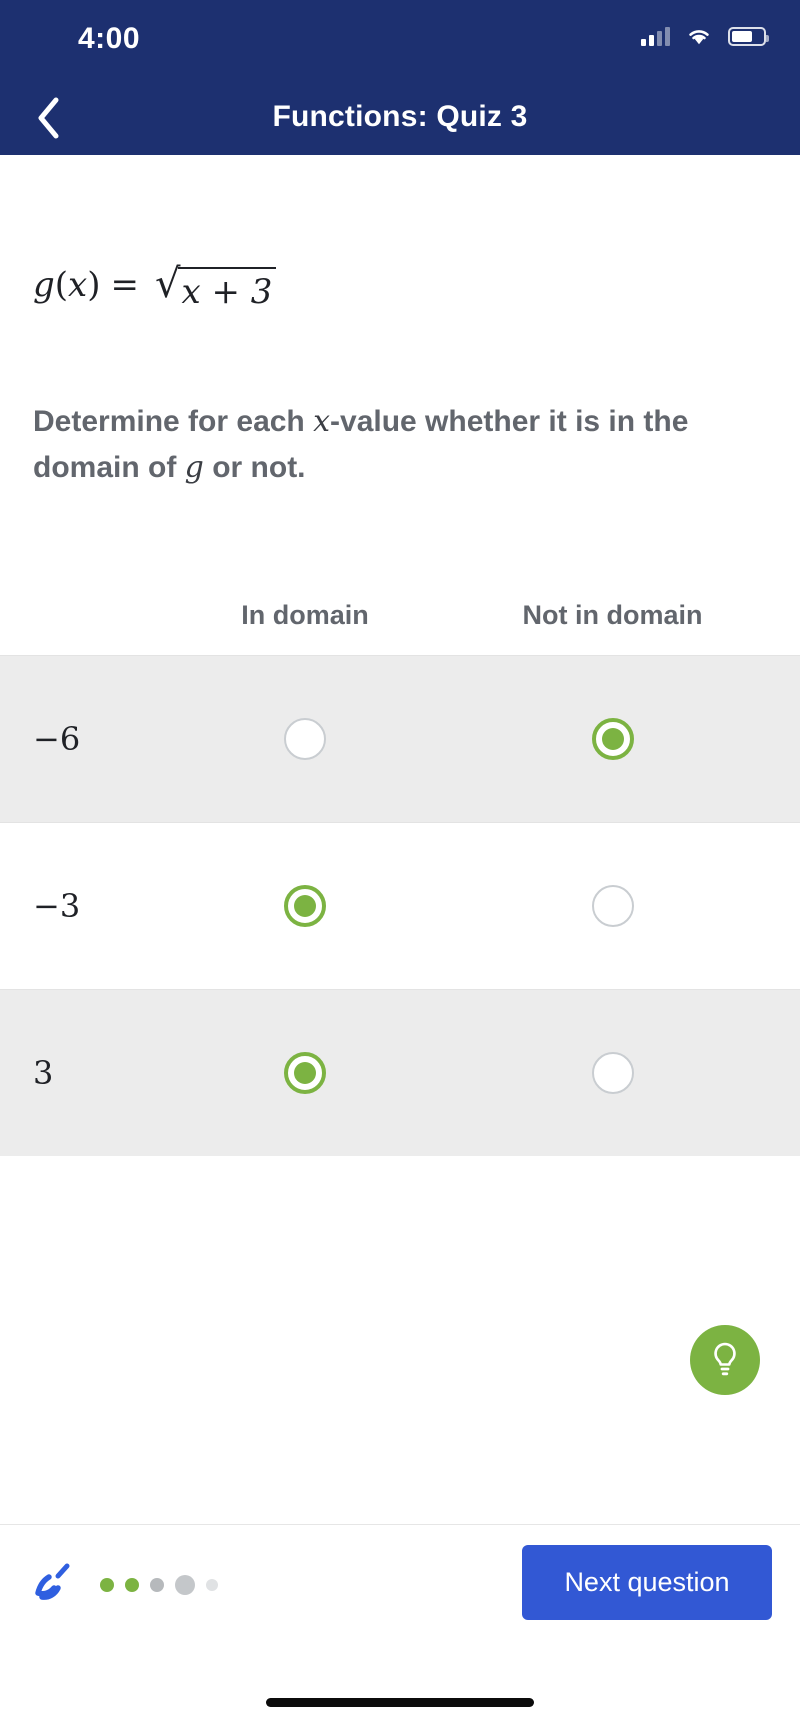  What do you see at coordinates (78, 285) in the screenshot?
I see `formula-variable: x` at bounding box center [78, 285].